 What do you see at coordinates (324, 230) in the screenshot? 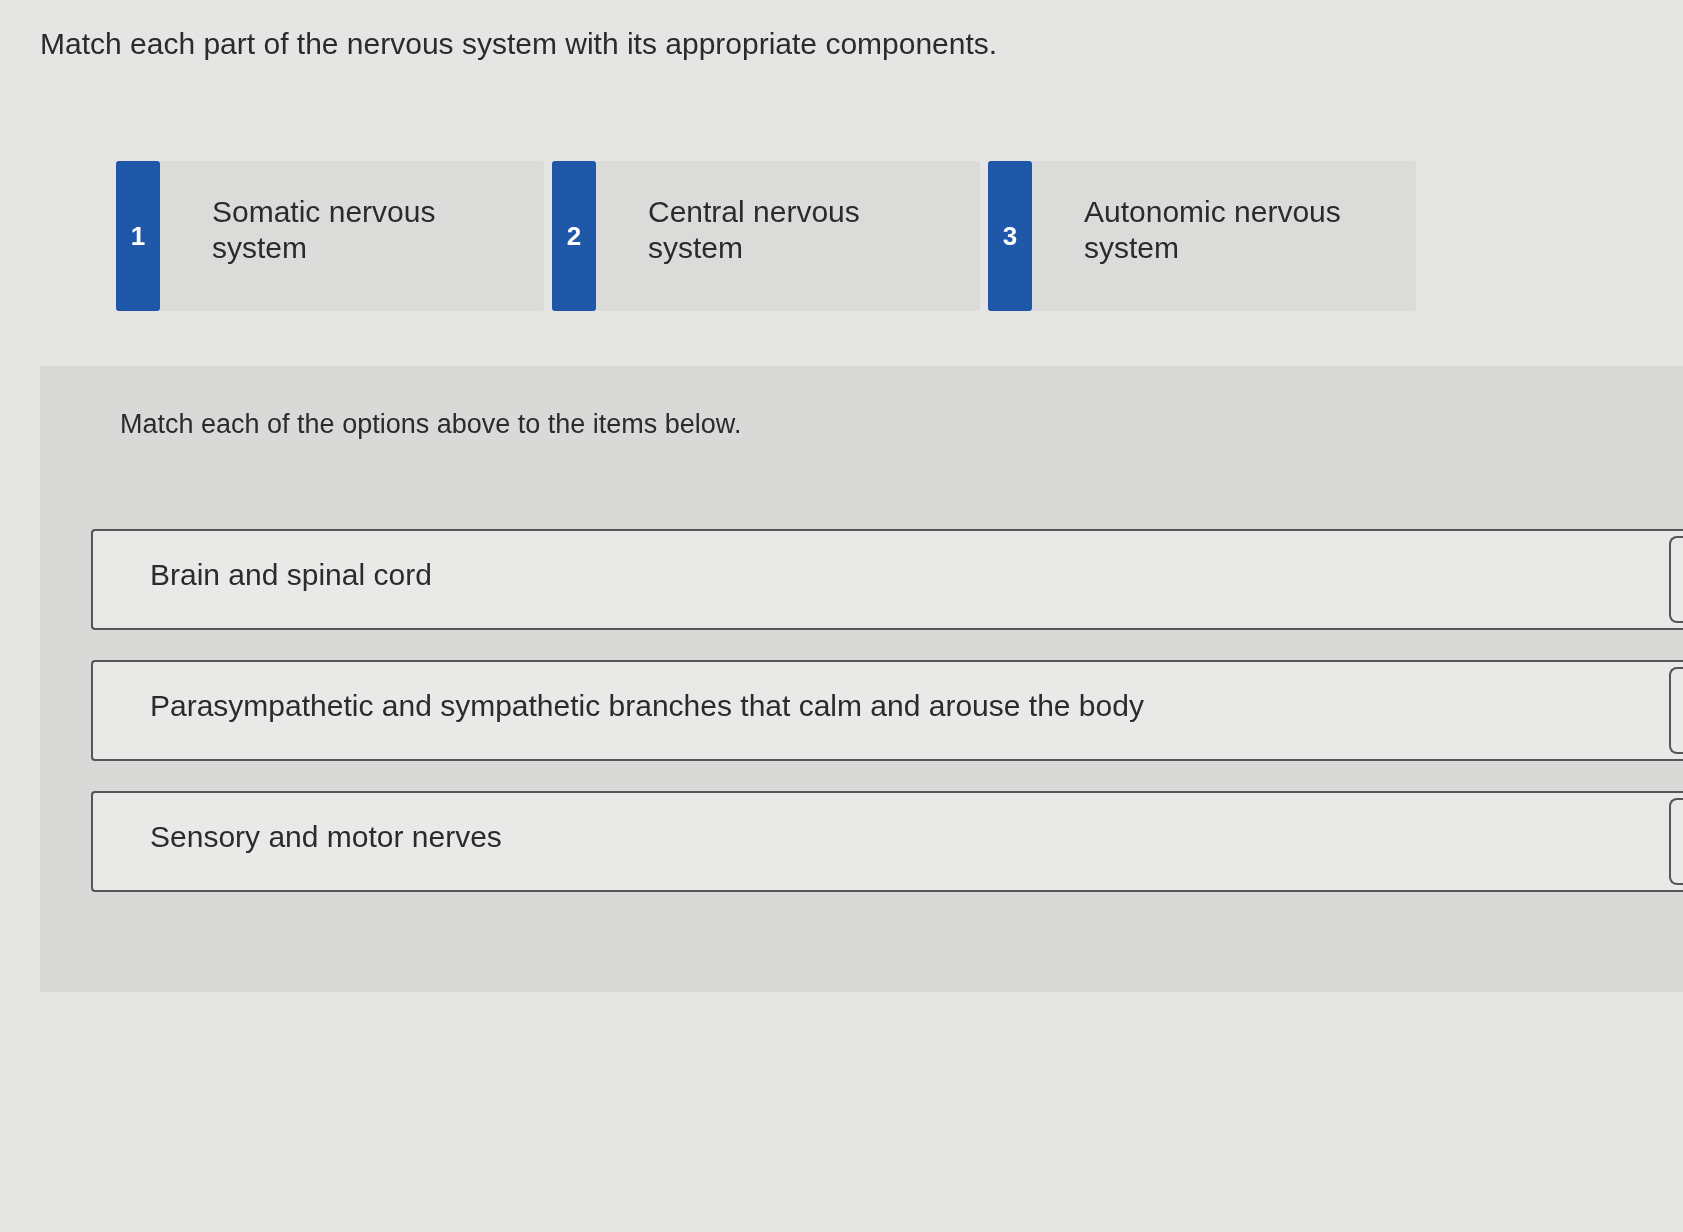
I see `option-label: Somatic nervous system` at bounding box center [324, 230].